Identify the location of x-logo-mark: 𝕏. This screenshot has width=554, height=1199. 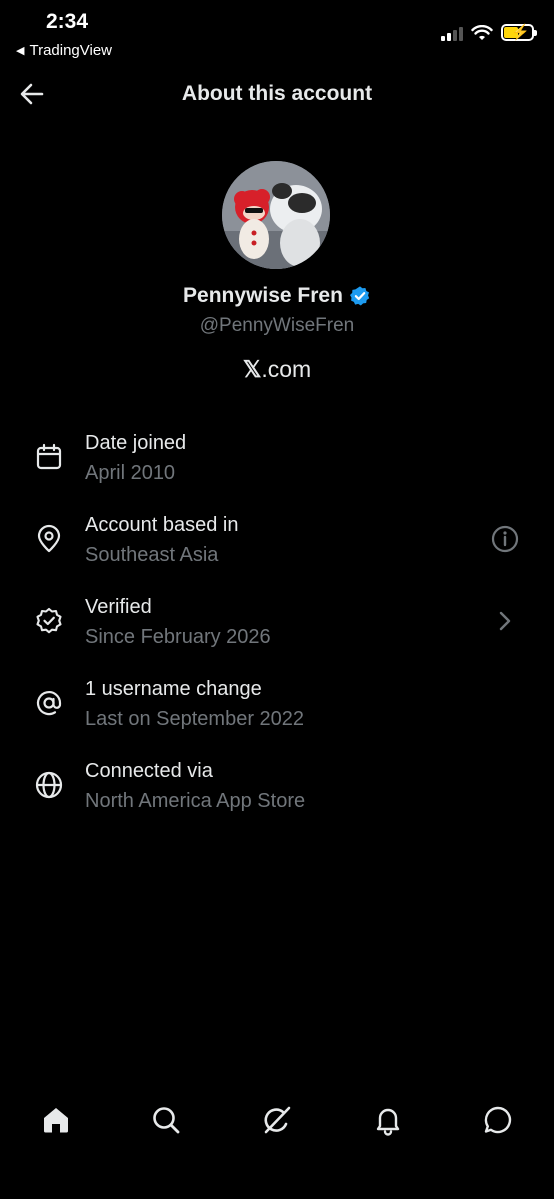
(252, 369).